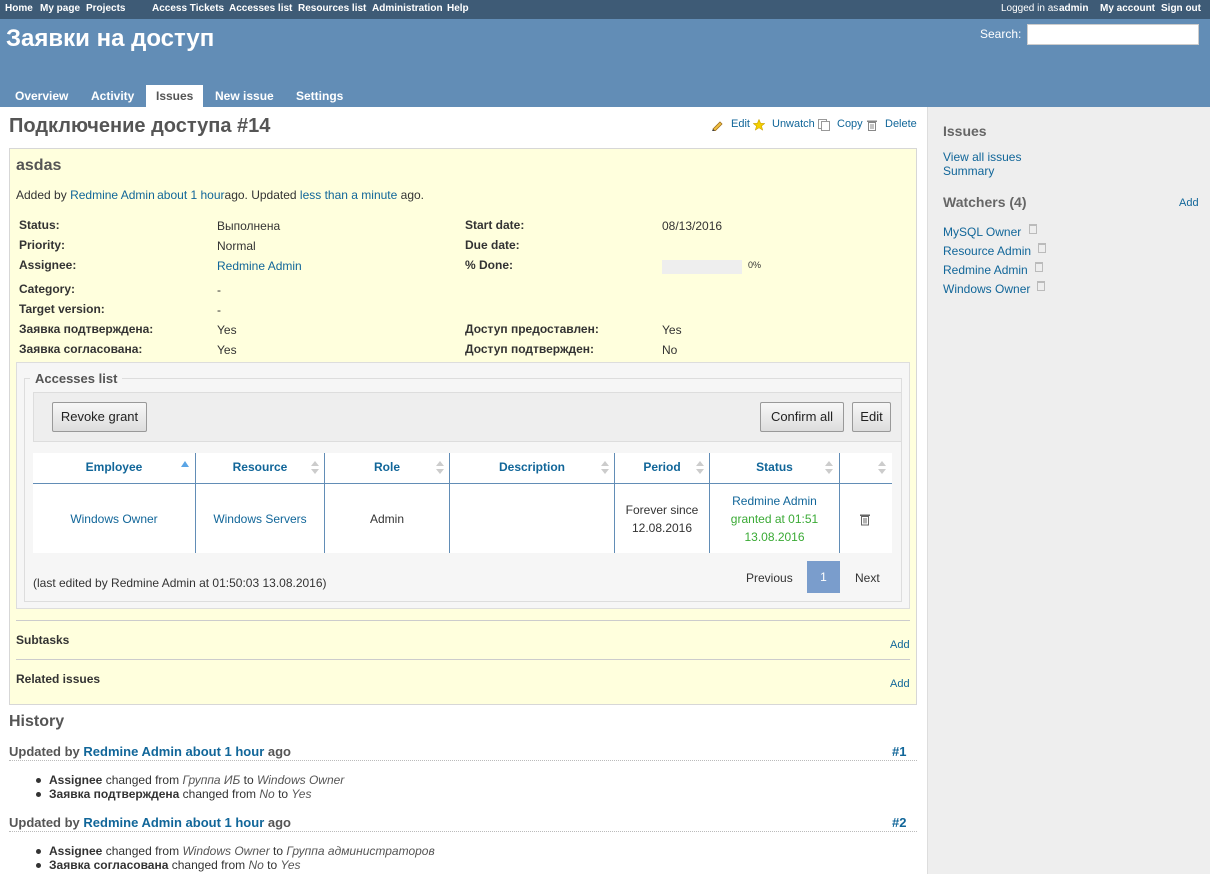 The image size is (1210, 874). I want to click on tab-overview: Overview, so click(41, 96).